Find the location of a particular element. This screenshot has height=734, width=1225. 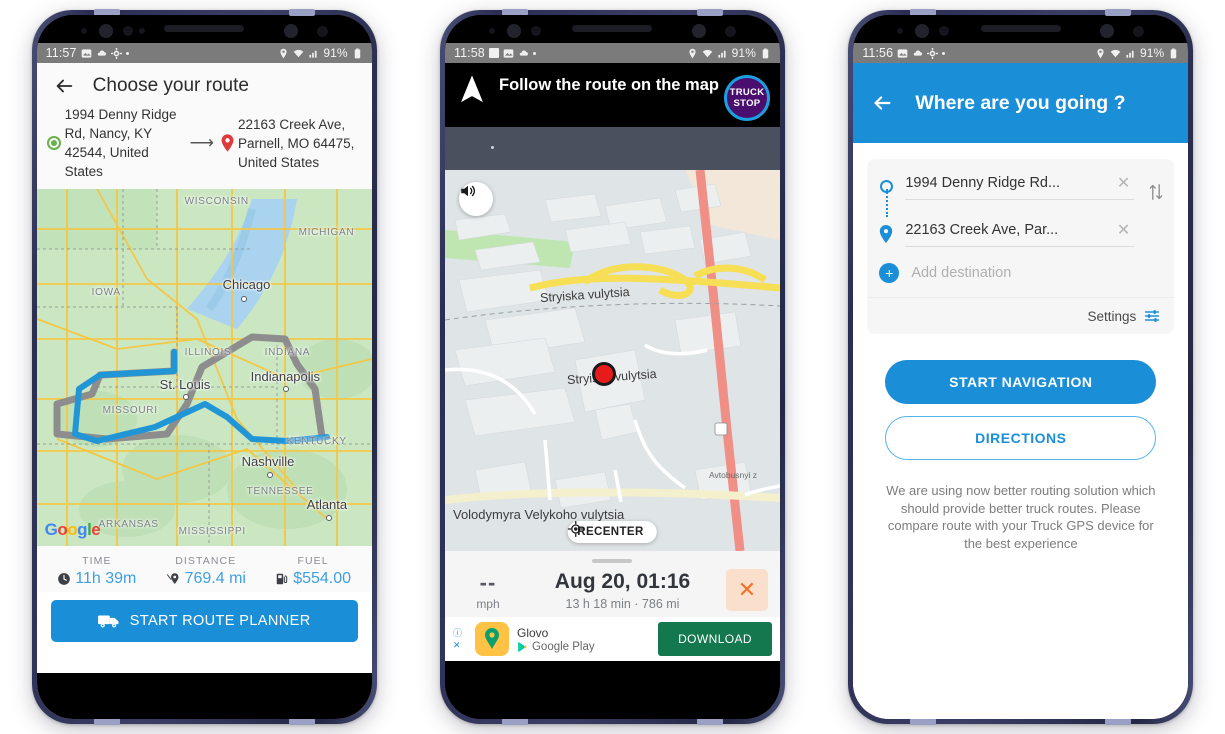

destination-row: 22163 Creek Ave, Par... ✕ is located at coordinates (1020, 227).